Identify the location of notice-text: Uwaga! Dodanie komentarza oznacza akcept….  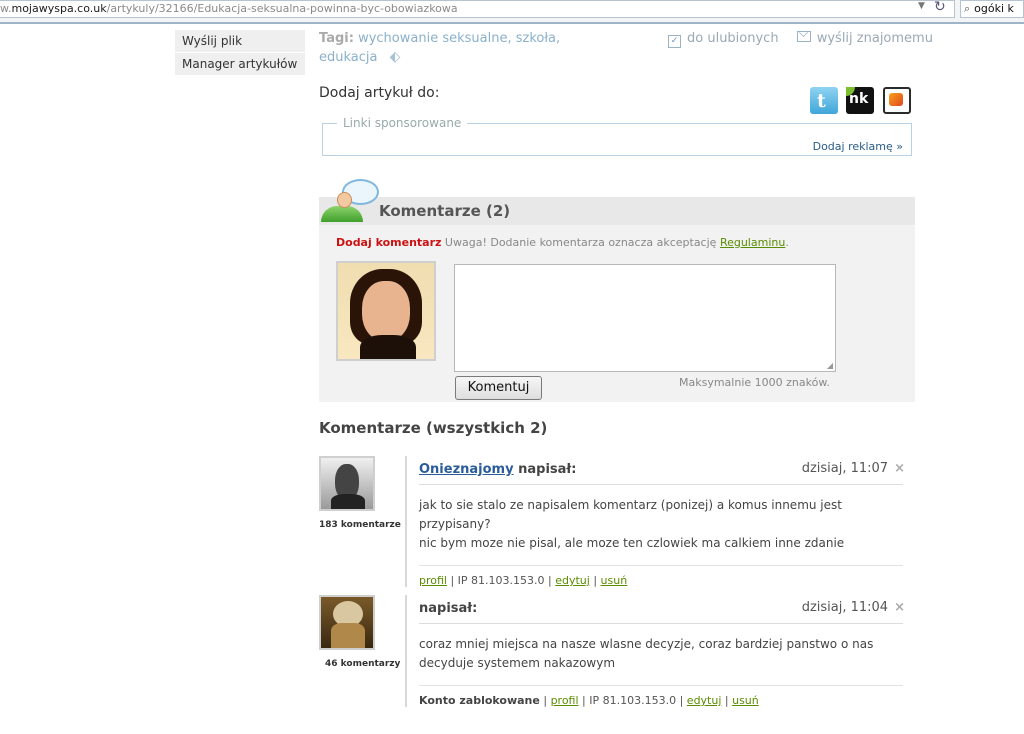
(580, 242).